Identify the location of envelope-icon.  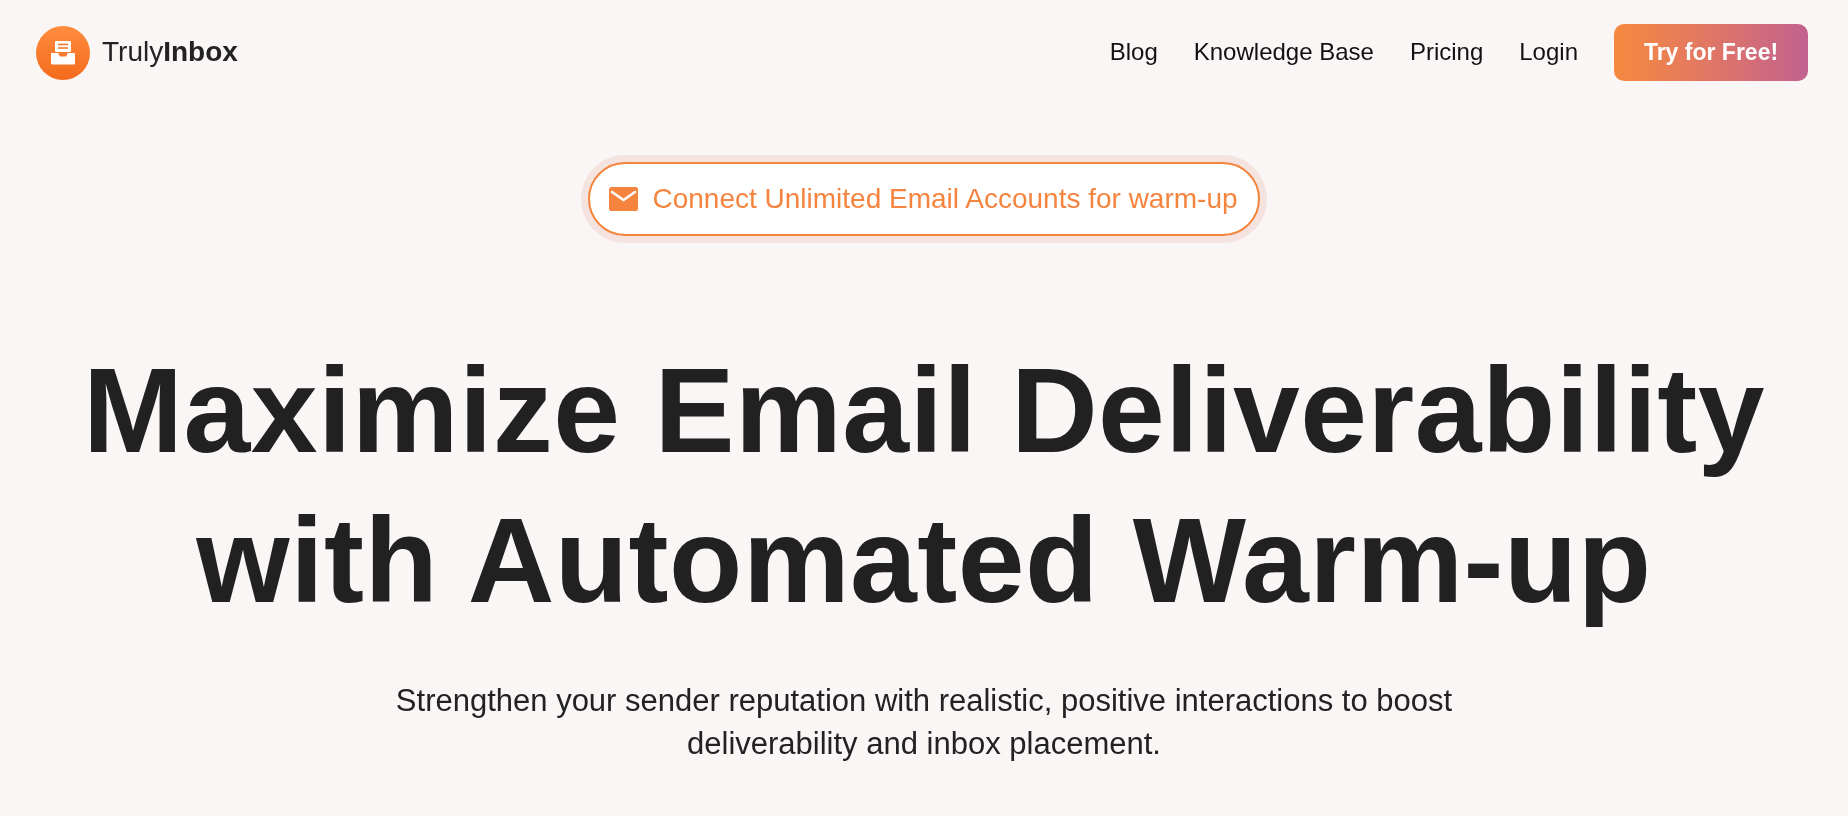
(624, 199).